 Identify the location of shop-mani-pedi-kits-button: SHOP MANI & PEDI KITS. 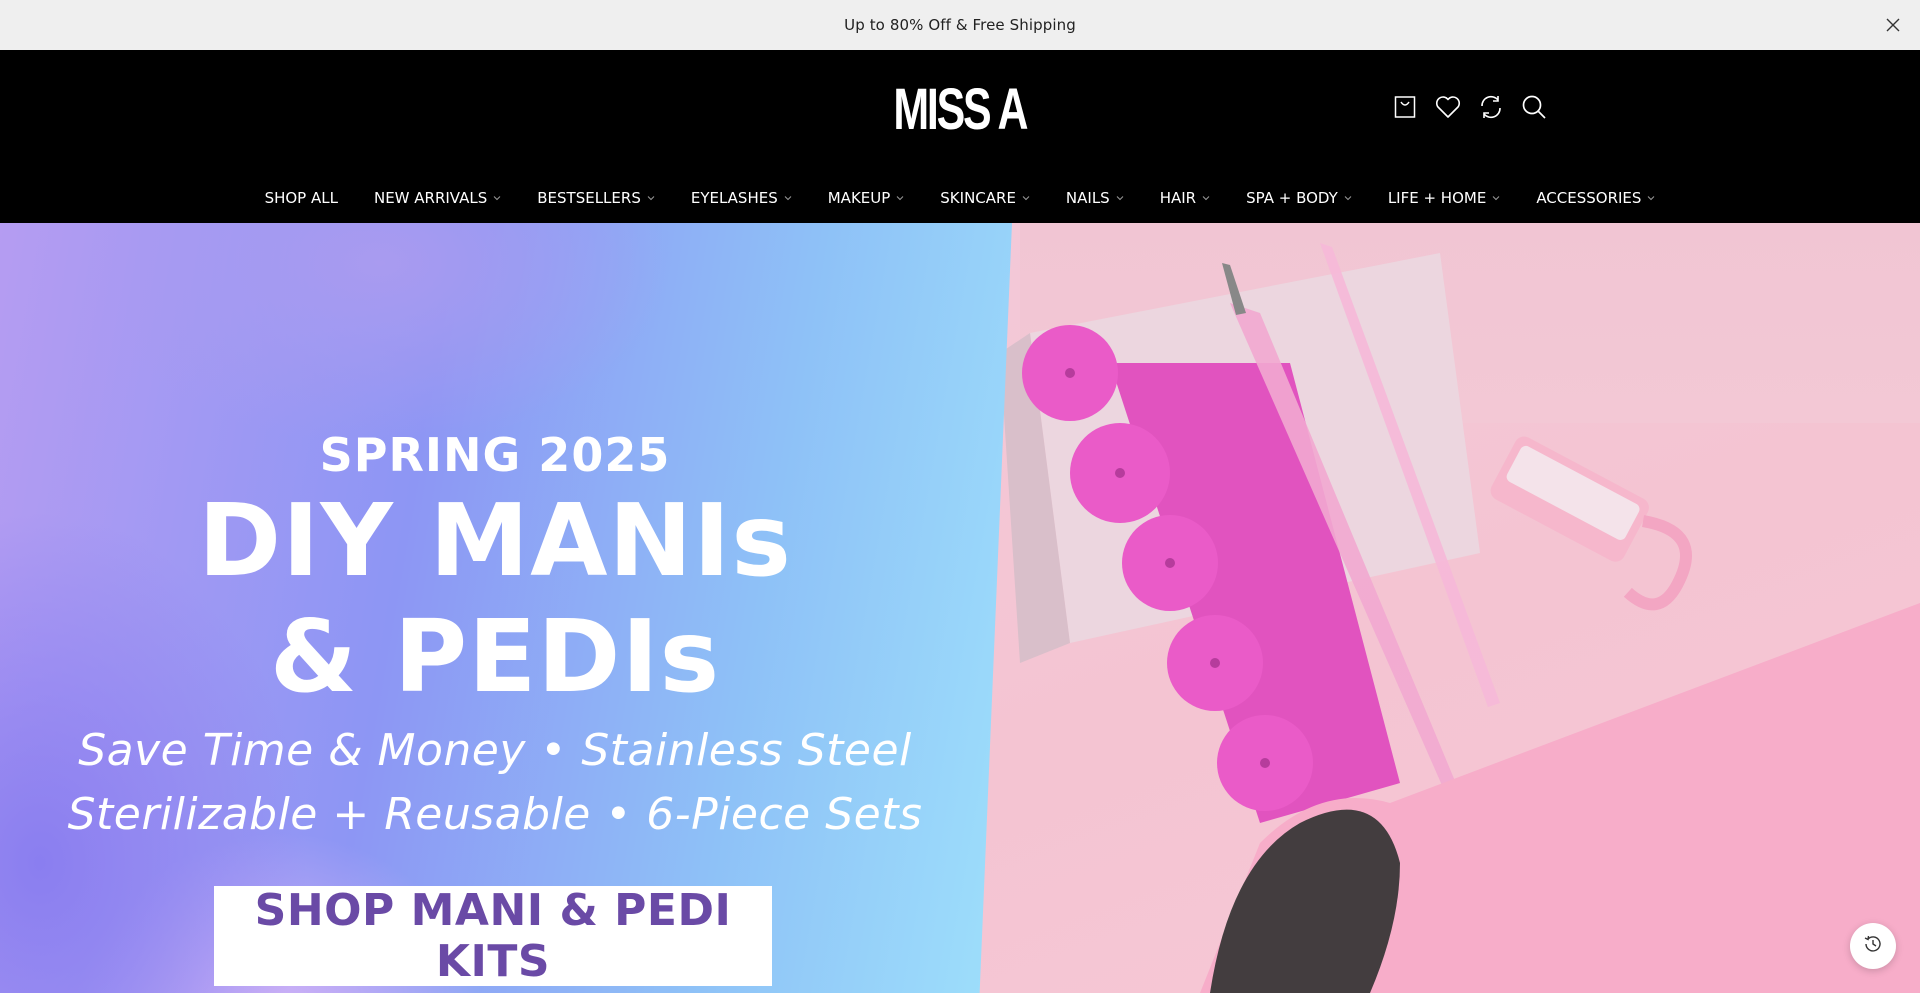
(493, 936).